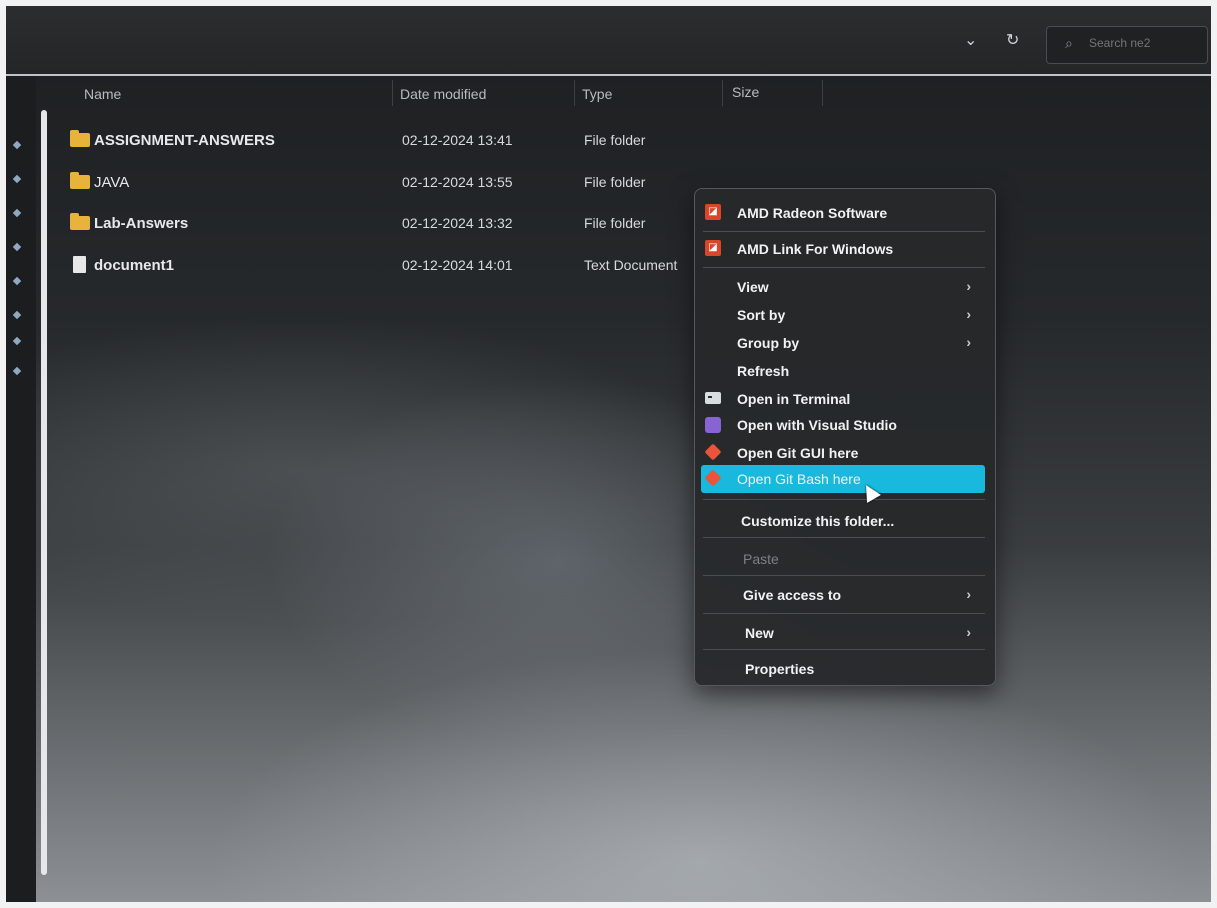  What do you see at coordinates (457, 223) in the screenshot?
I see `file-date: 02-12-2024 13:32` at bounding box center [457, 223].